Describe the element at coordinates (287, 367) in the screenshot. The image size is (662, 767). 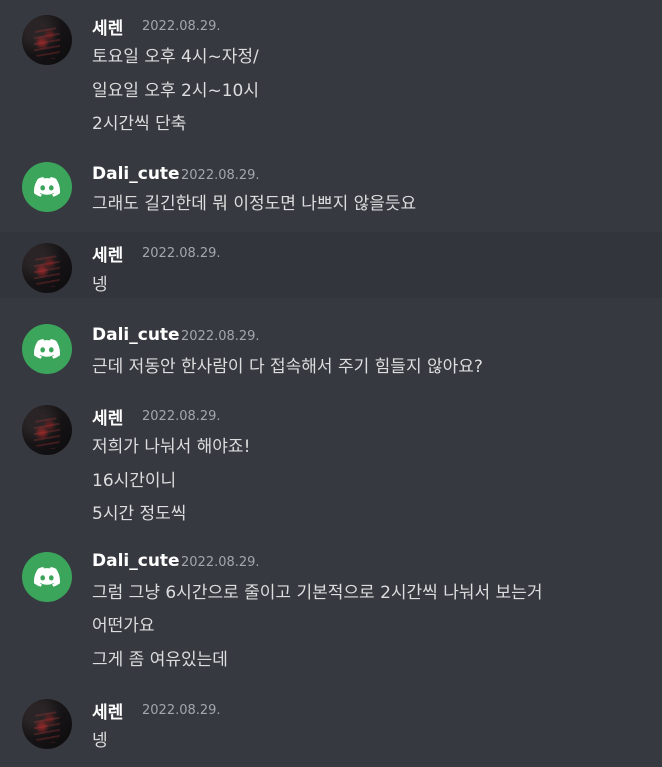
I see `message-text: 근데 저동안 한사람이 다 접속해서 주기 힘들지 않아요?` at that location.